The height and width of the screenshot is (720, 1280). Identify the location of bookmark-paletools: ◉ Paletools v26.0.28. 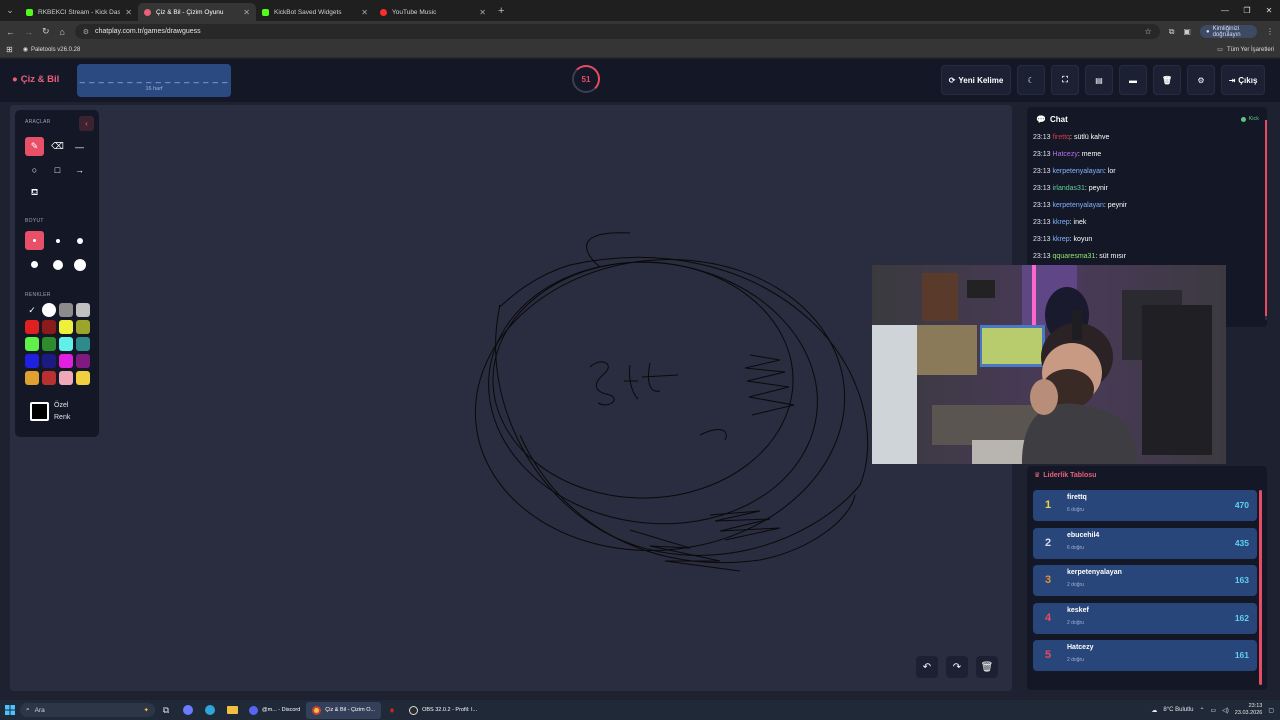
(52, 50).